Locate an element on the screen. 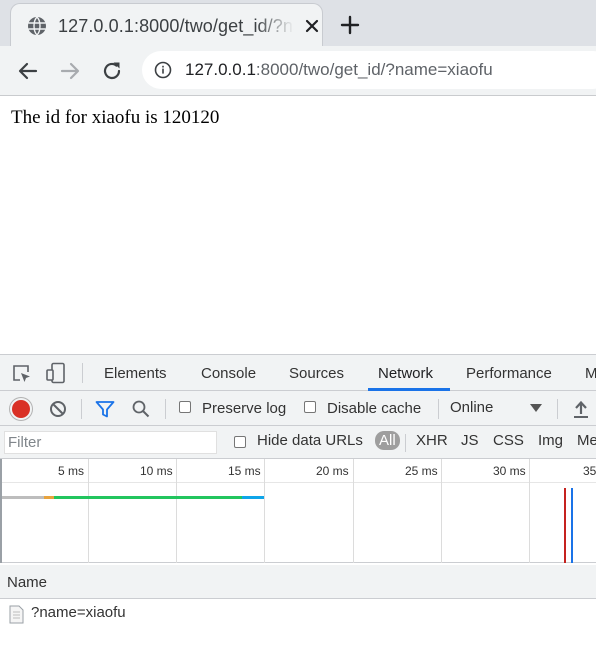 This screenshot has height=671, width=596. type-filter-css: CSS is located at coordinates (508, 440).